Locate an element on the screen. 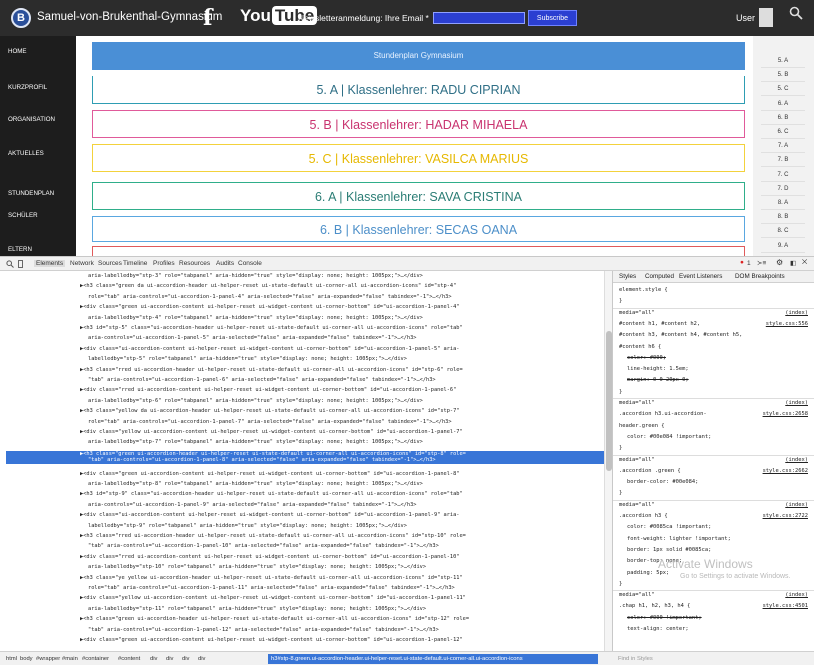 This screenshot has width=814, height=665. style-rule-line: color: #000 !important; is located at coordinates (664, 618).